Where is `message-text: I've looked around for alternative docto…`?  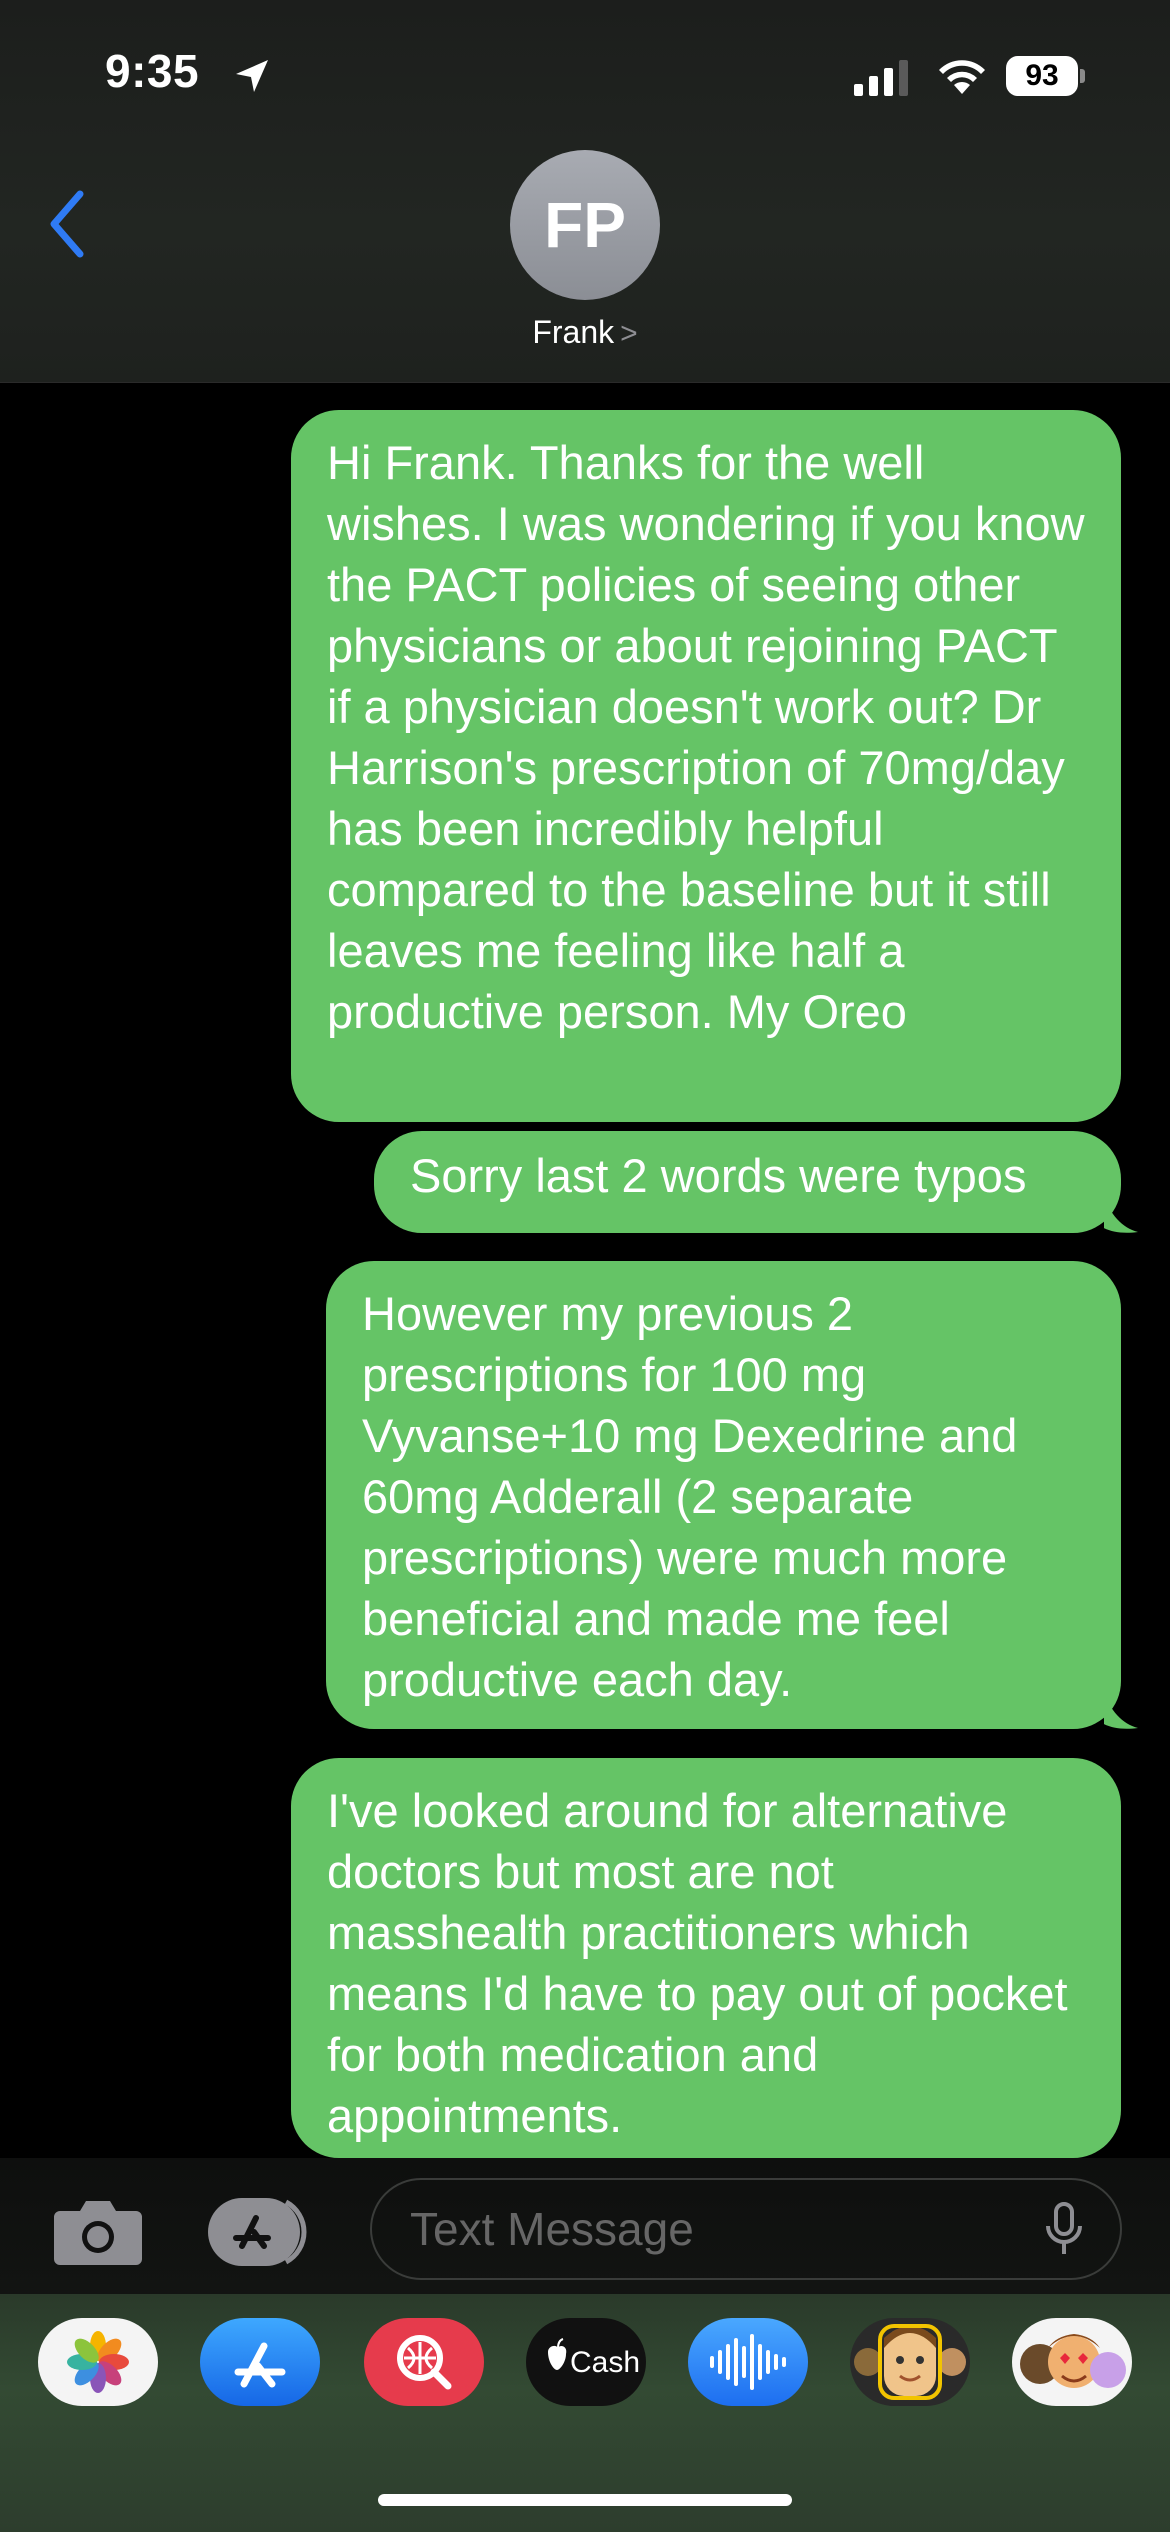 message-text: I've looked around for alternative docto… is located at coordinates (697, 1963).